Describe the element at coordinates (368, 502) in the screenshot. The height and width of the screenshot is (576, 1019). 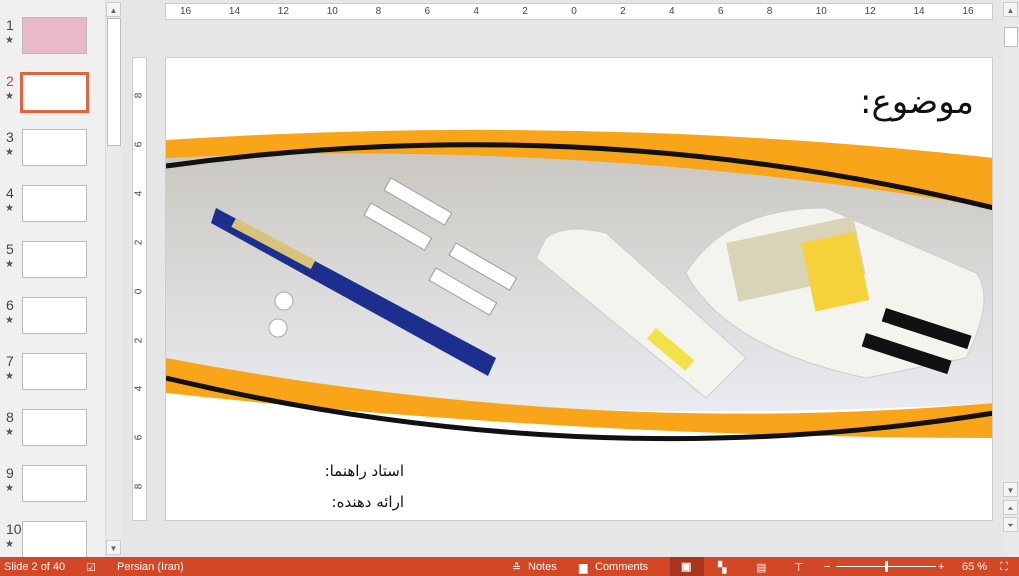
I see `presenter-label: ارائه دهنده:` at that location.